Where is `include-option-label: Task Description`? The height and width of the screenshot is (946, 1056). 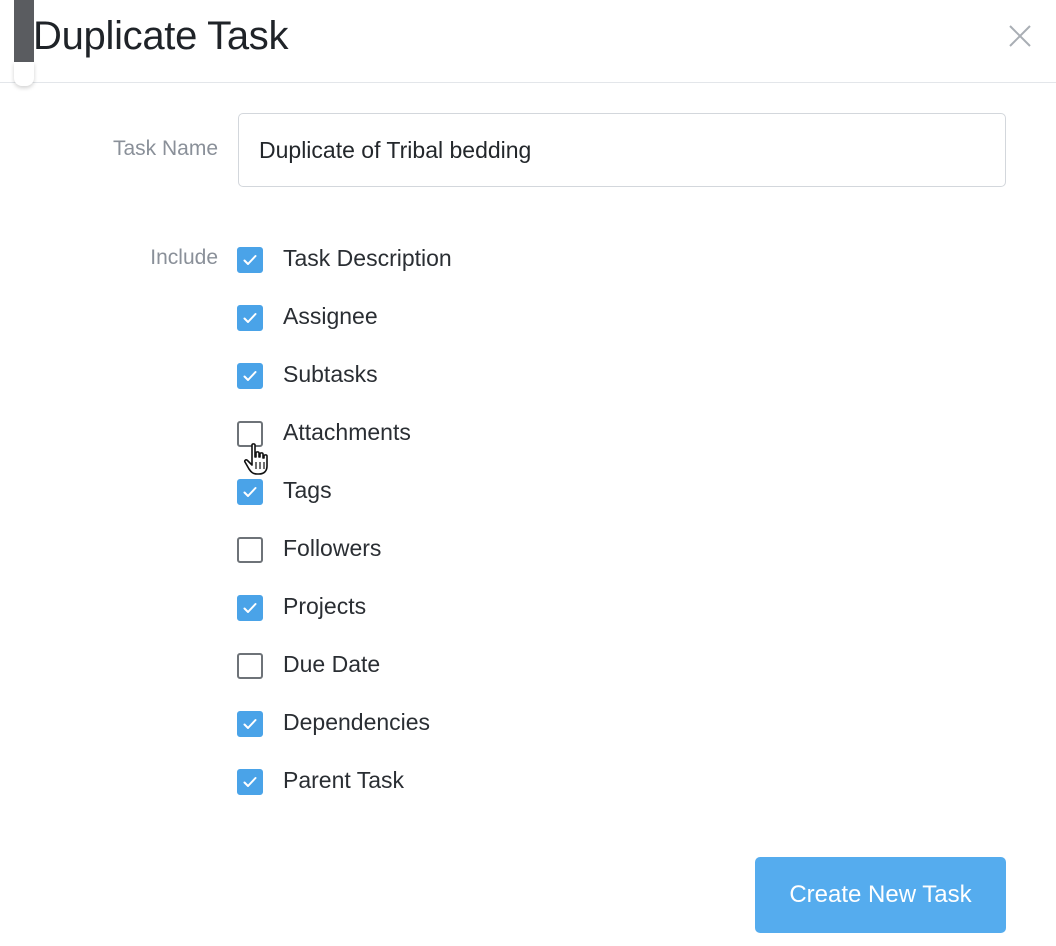 include-option-label: Task Description is located at coordinates (367, 258).